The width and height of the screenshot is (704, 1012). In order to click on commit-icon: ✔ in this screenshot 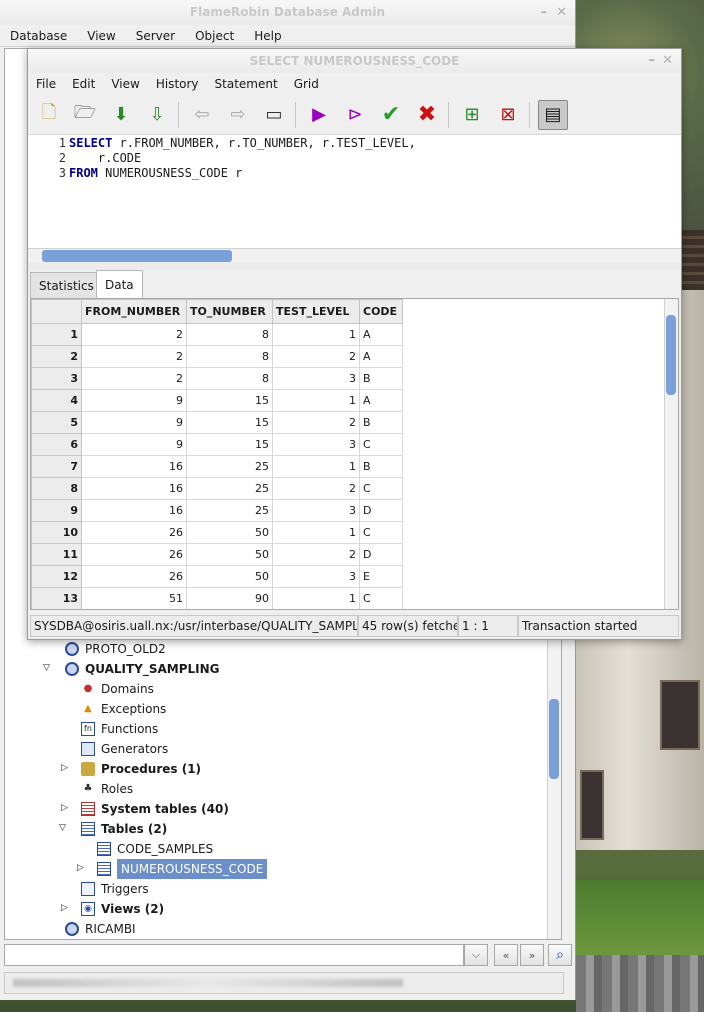, I will do `click(391, 115)`.